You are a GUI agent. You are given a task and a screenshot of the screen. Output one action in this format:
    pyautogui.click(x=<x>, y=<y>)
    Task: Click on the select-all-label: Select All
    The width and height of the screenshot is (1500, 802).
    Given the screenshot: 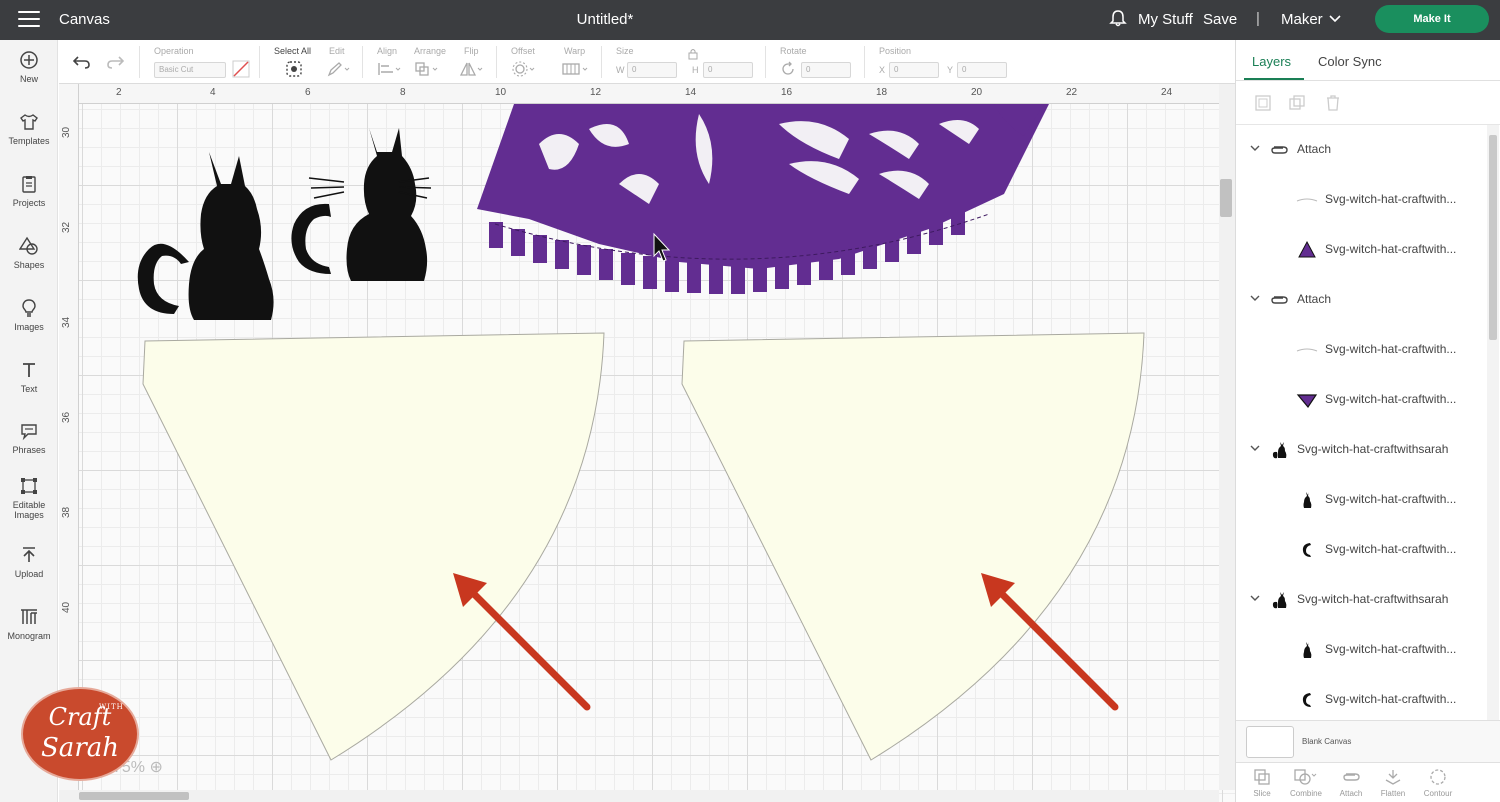 What is the action you would take?
    pyautogui.click(x=293, y=51)
    